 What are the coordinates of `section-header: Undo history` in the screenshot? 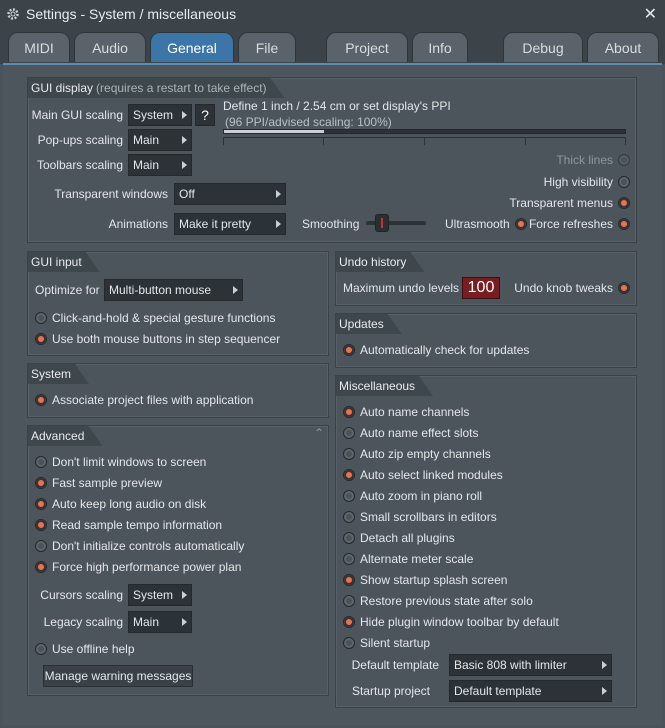 It's located at (380, 262).